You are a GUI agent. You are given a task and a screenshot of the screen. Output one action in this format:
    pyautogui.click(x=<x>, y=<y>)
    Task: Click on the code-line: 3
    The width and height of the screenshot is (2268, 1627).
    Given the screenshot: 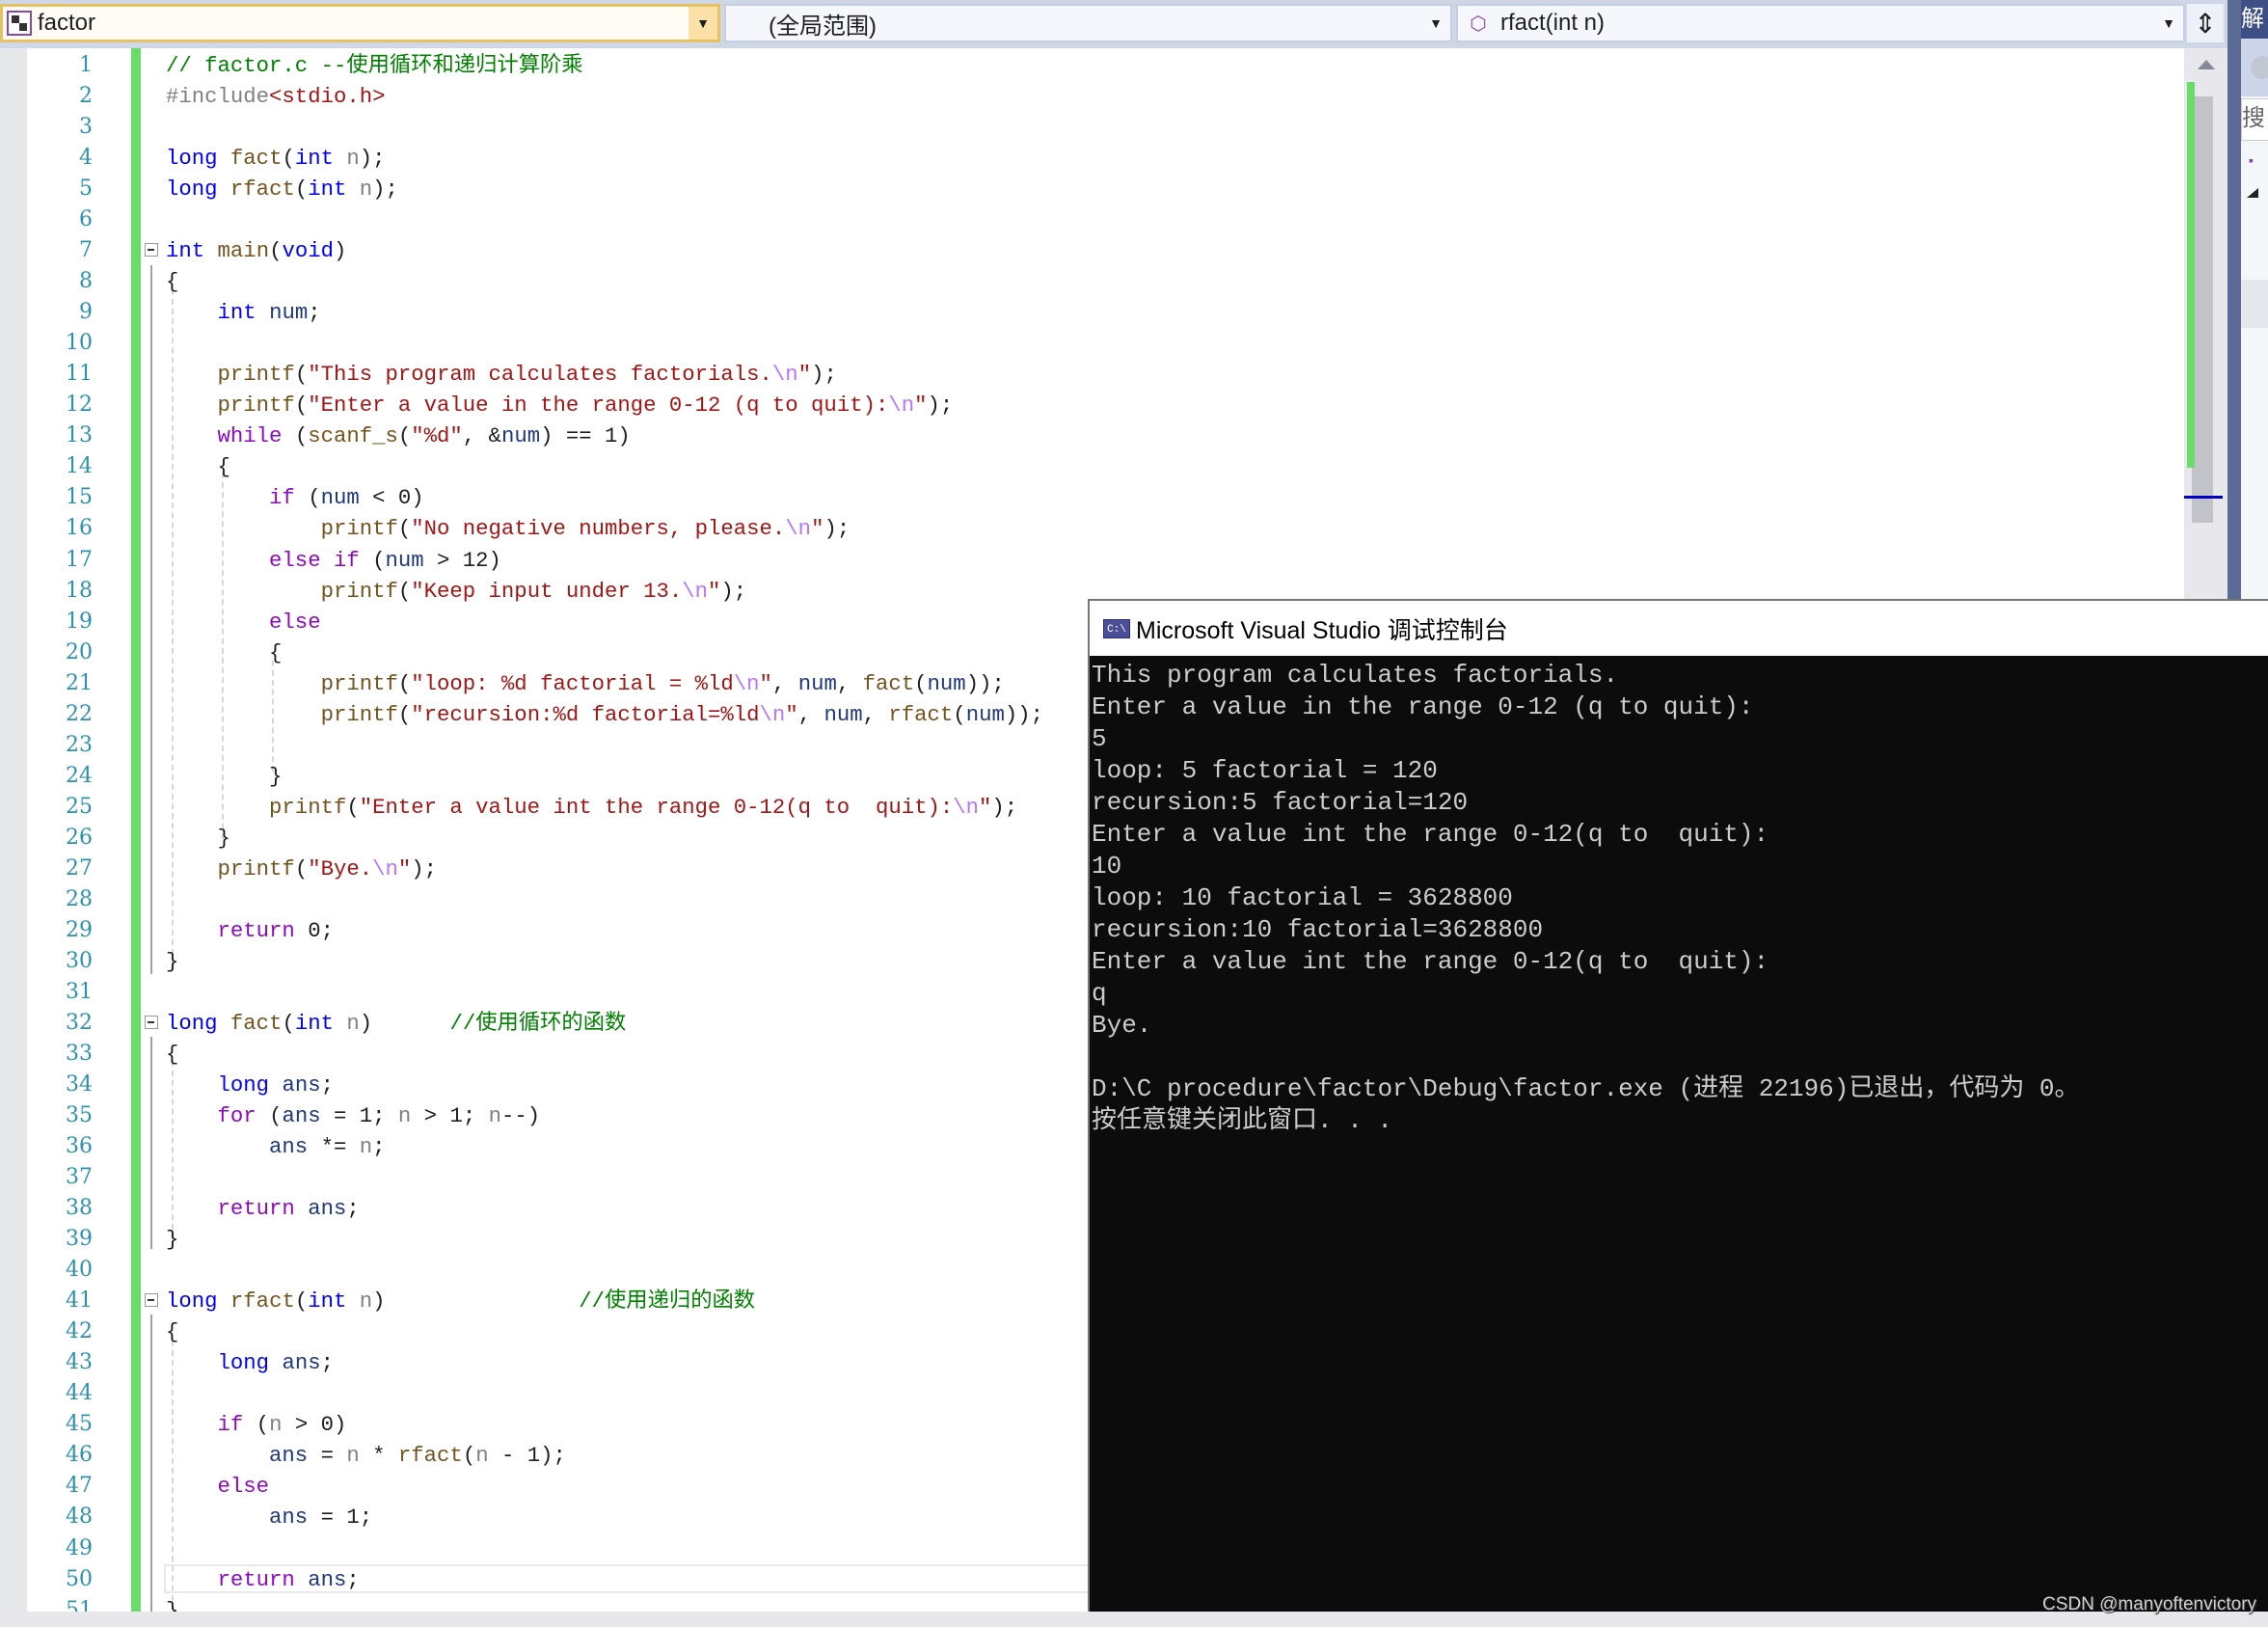 What is the action you would take?
    pyautogui.click(x=1092, y=127)
    